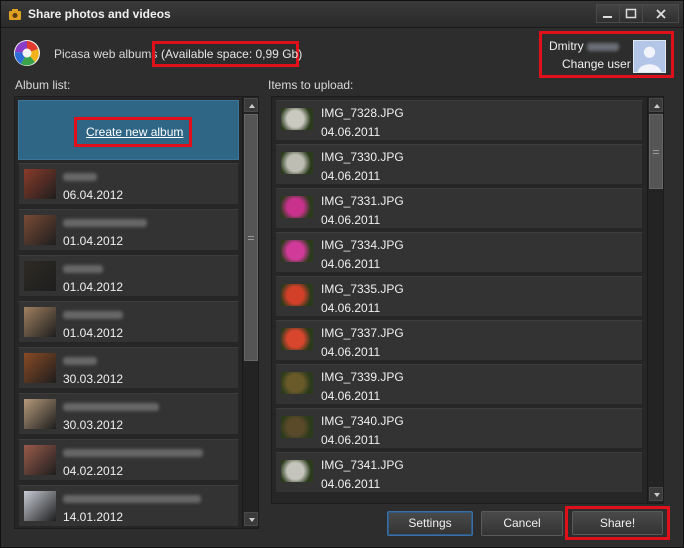 The width and height of the screenshot is (684, 548). I want to click on file-name: IMG_7331.JPG, so click(362, 201).